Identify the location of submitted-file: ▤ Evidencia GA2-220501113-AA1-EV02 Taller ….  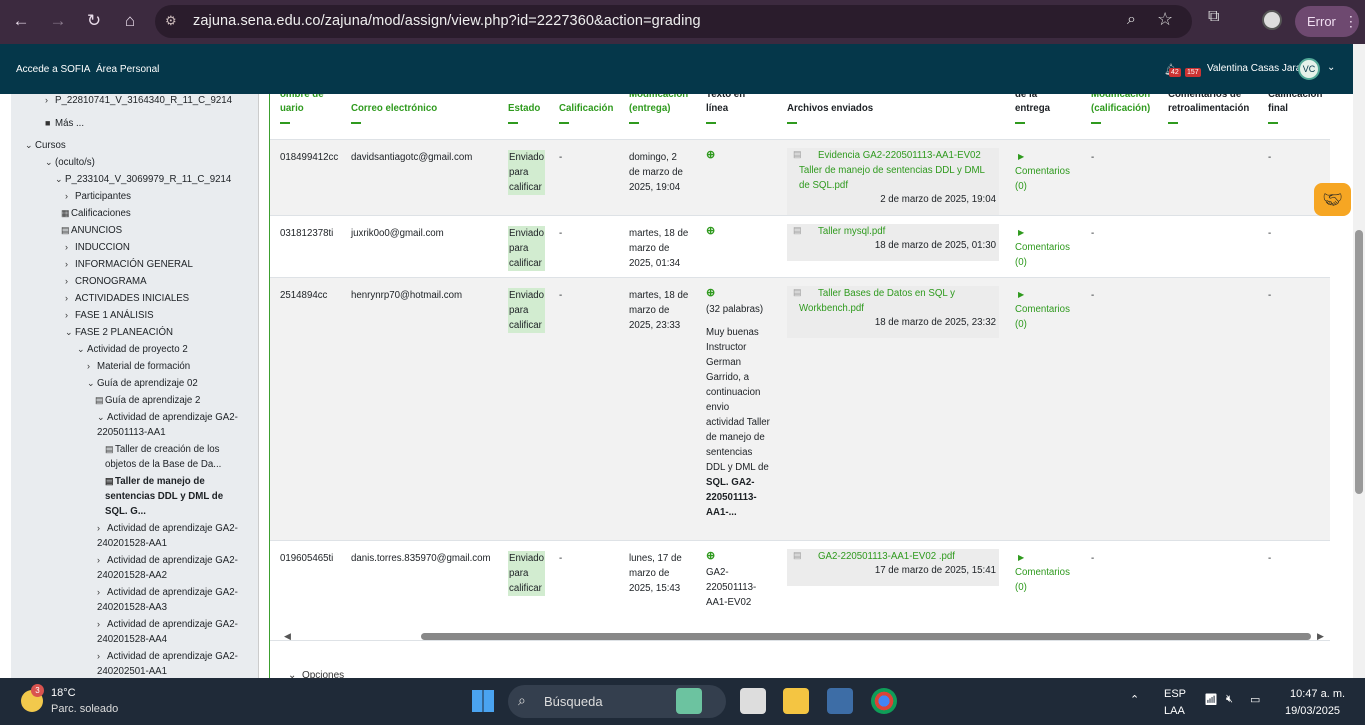
(893, 181).